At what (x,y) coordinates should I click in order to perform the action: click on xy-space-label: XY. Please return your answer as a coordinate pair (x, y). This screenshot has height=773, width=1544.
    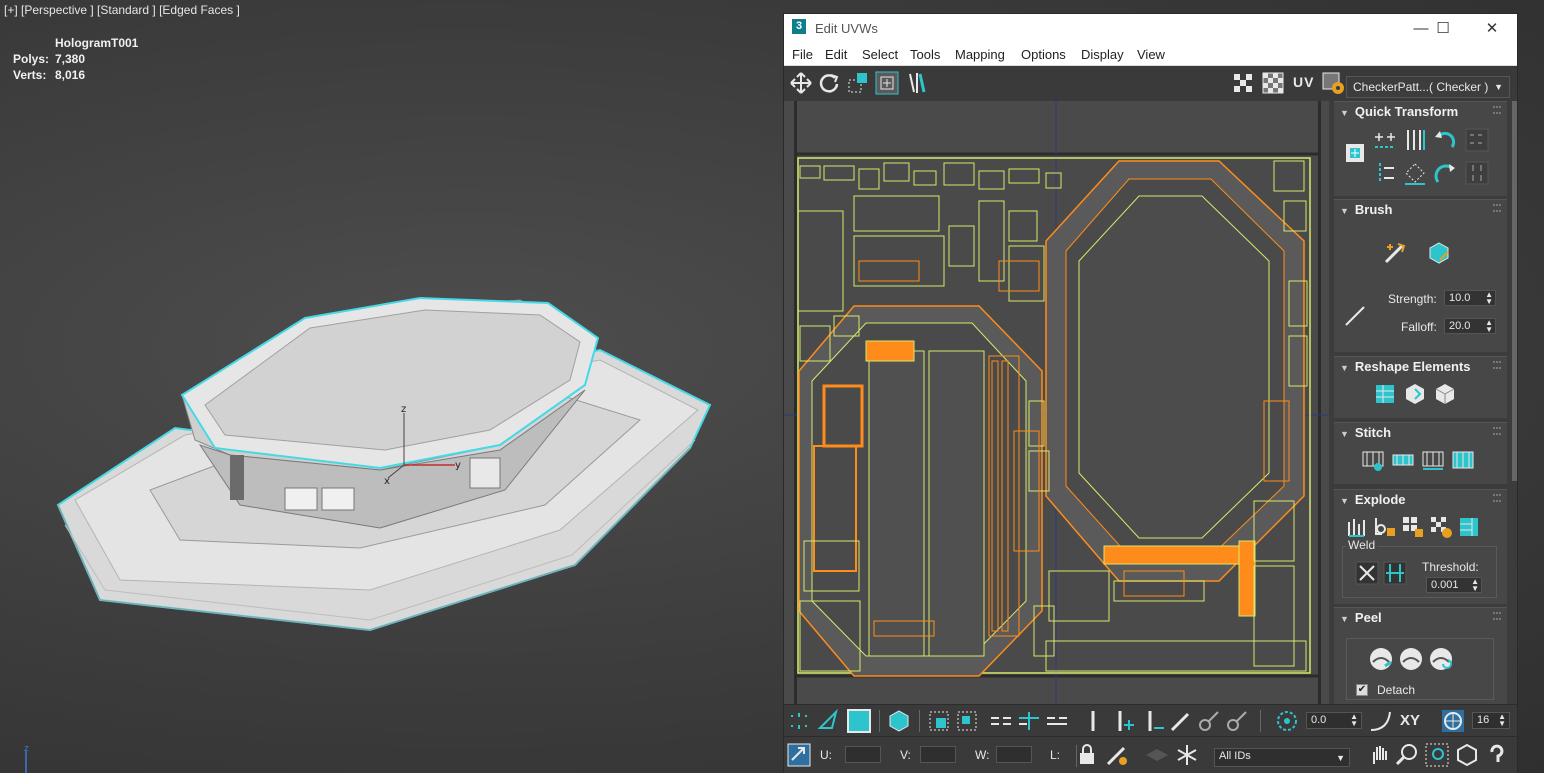
    Looking at the image, I should click on (1410, 720).